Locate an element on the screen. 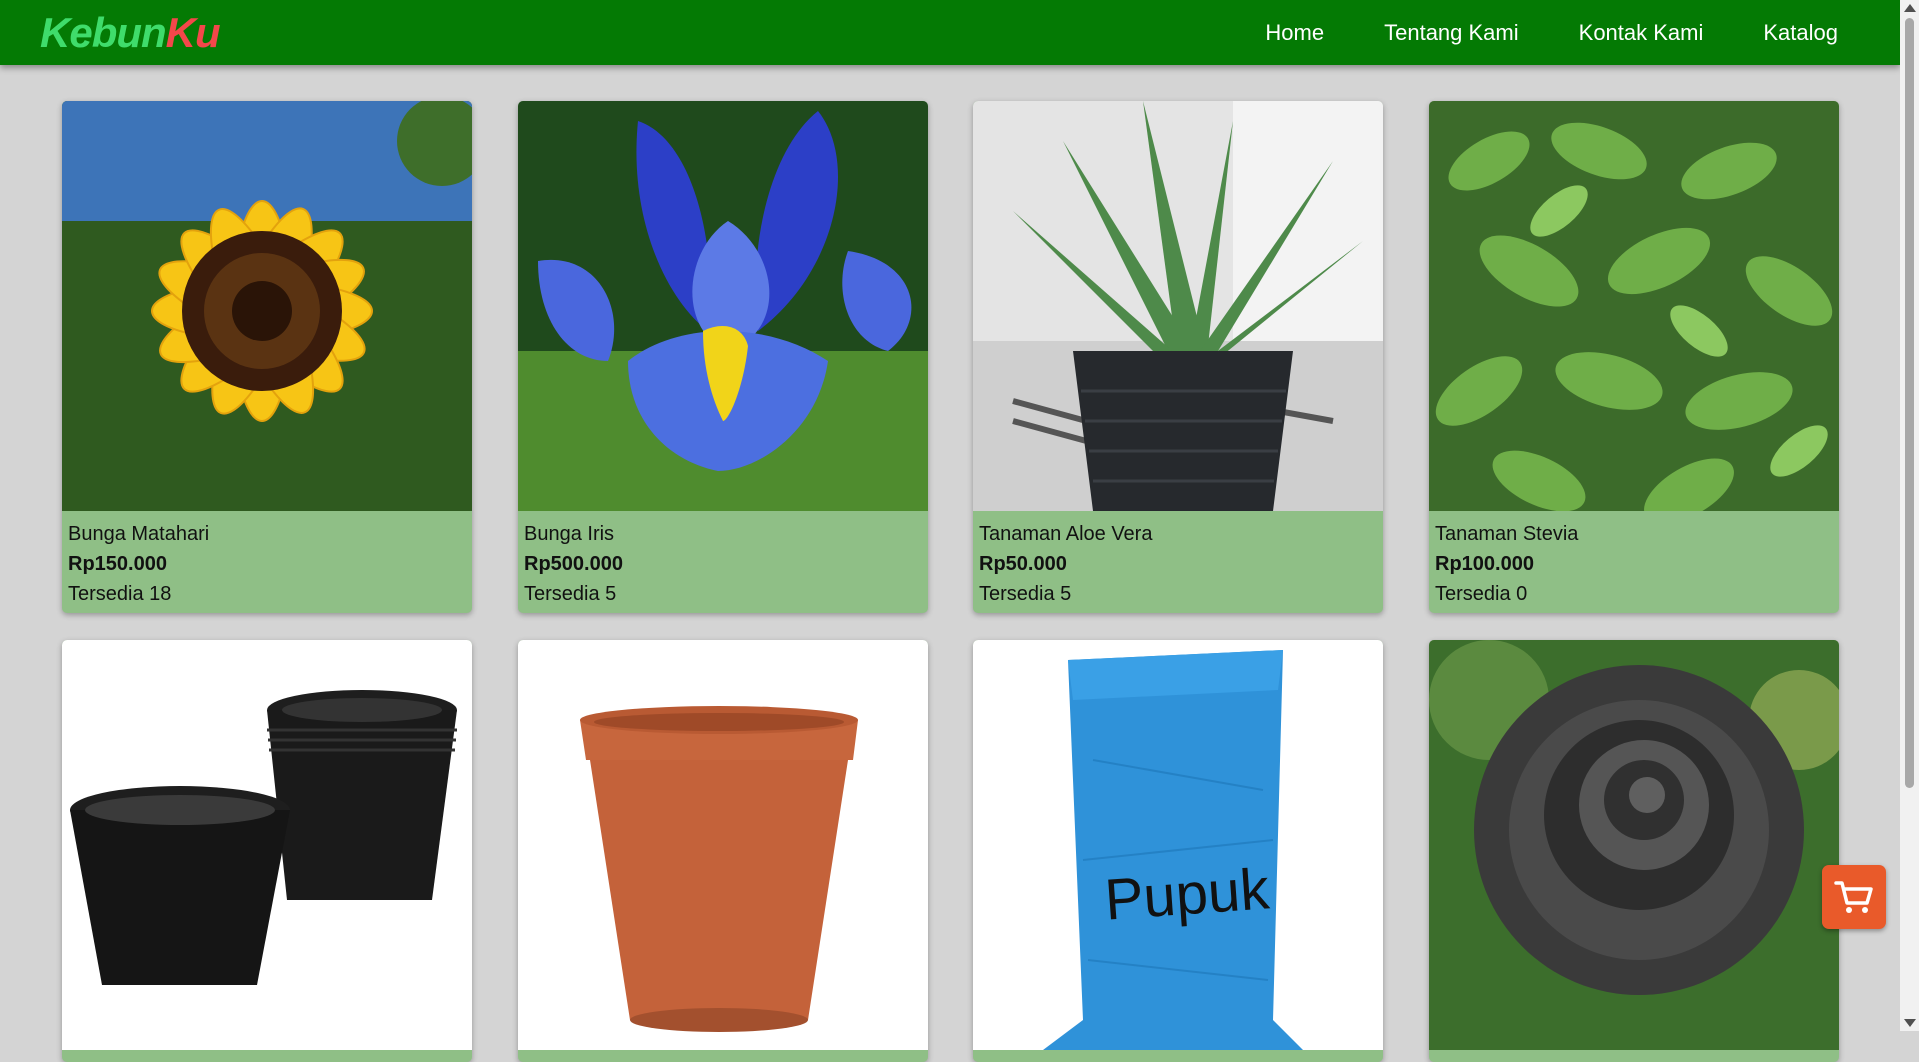 This screenshot has width=1919, height=1062. product-price: Rp500.000 is located at coordinates (573, 564).